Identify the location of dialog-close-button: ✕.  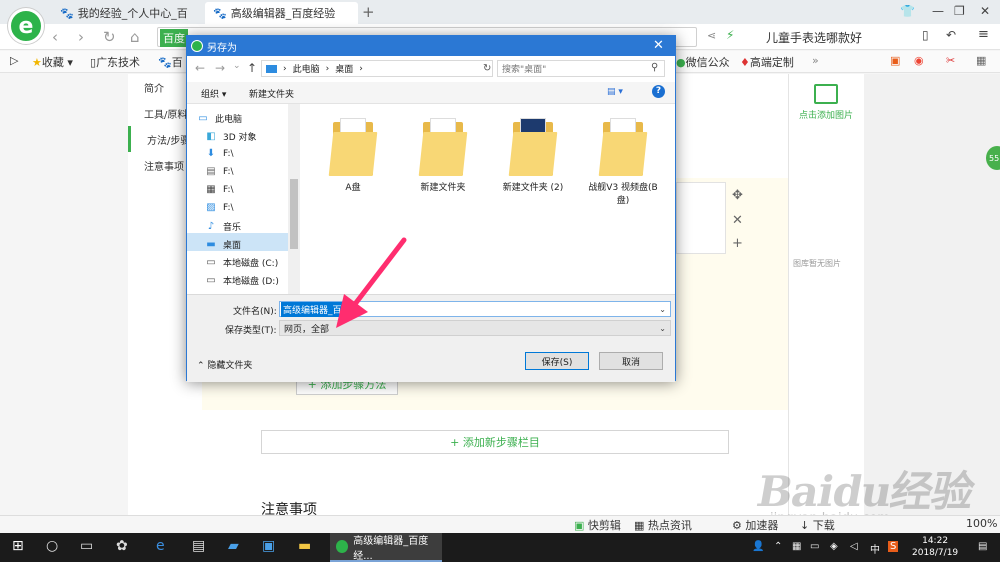
(658, 45).